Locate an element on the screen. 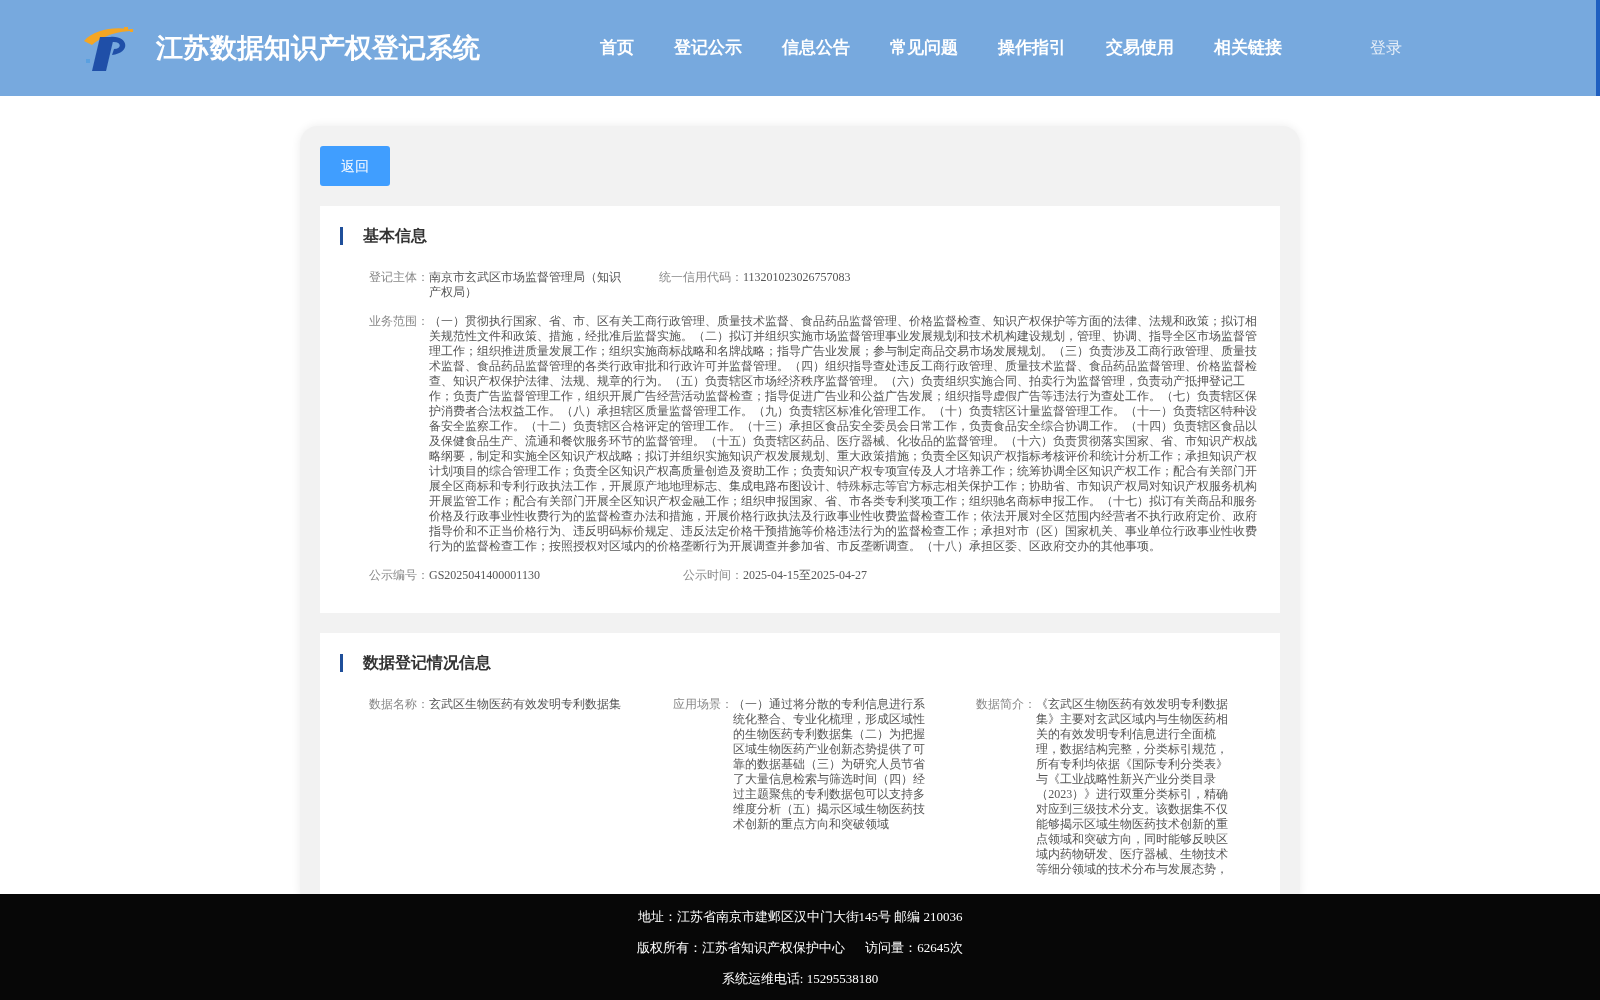  field-label: 登记主体： is located at coordinates (399, 278).